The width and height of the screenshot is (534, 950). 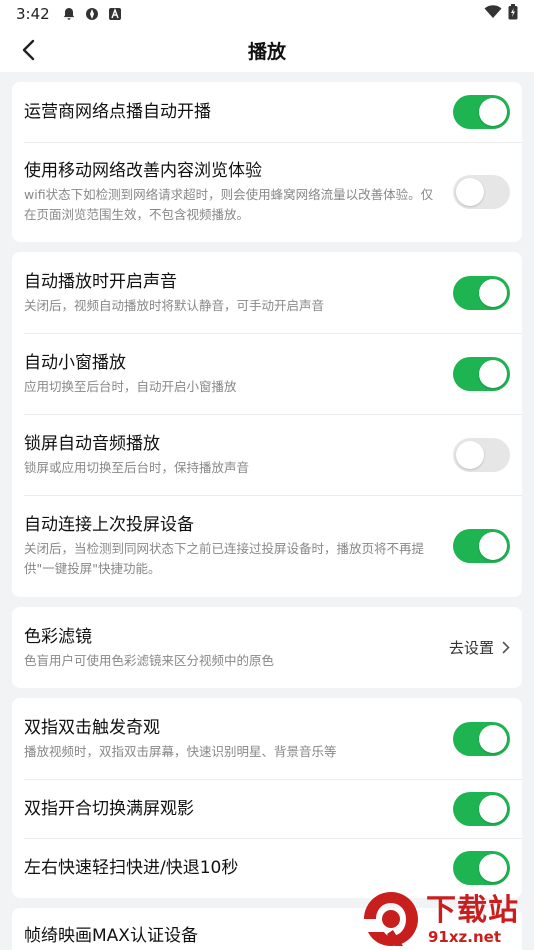 What do you see at coordinates (100, 281) in the screenshot?
I see `setting-label: 自动播放时开启声音` at bounding box center [100, 281].